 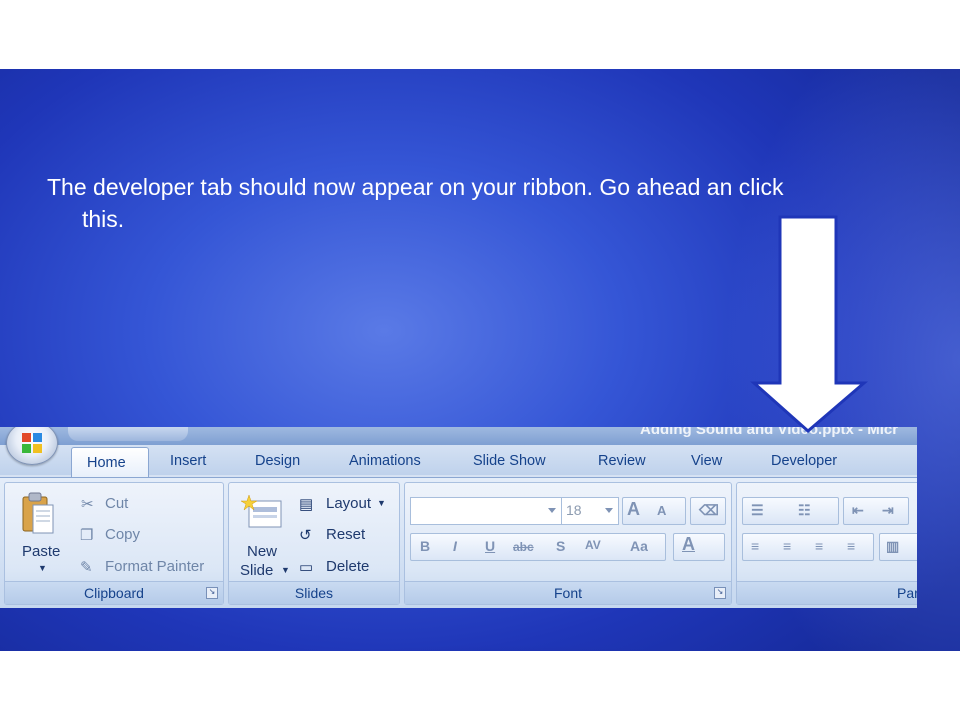 I want to click on format-painter-icon: ✎, so click(x=86, y=567).